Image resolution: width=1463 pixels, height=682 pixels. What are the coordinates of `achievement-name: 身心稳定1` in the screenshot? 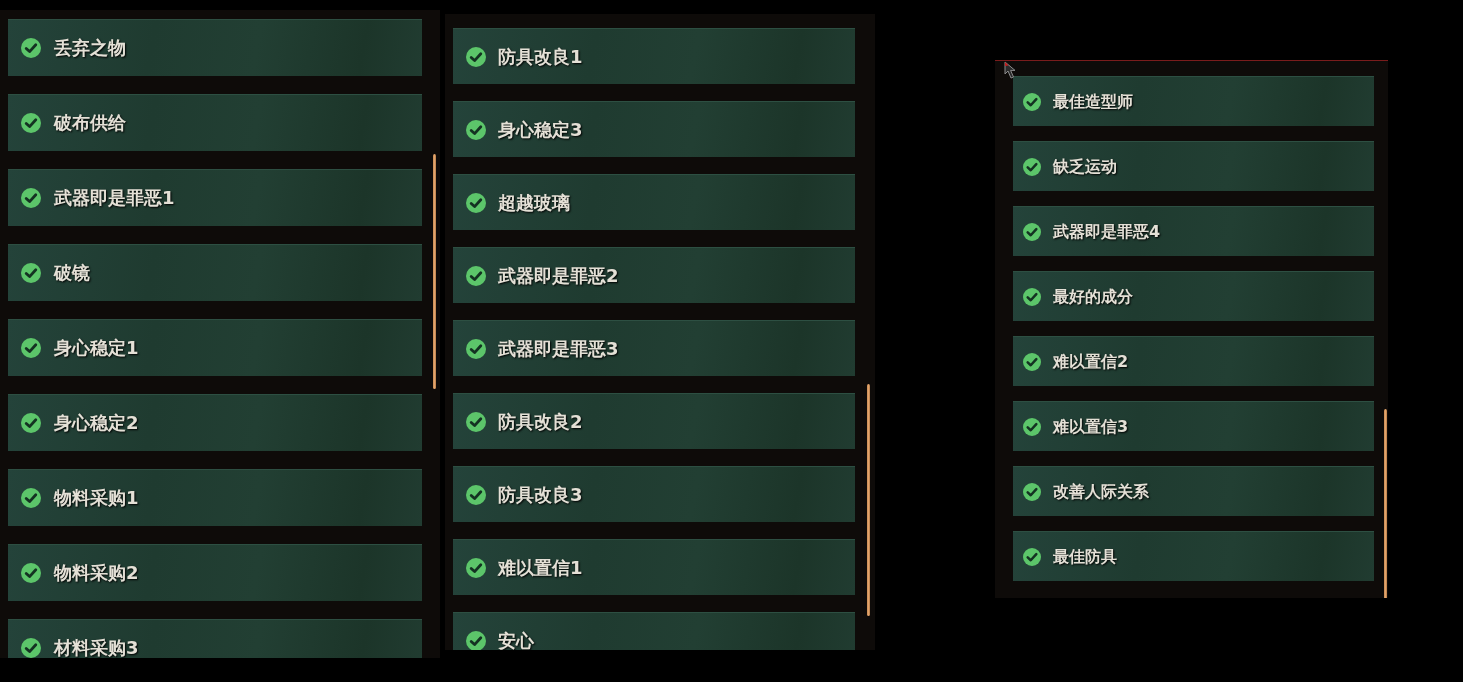 It's located at (96, 348).